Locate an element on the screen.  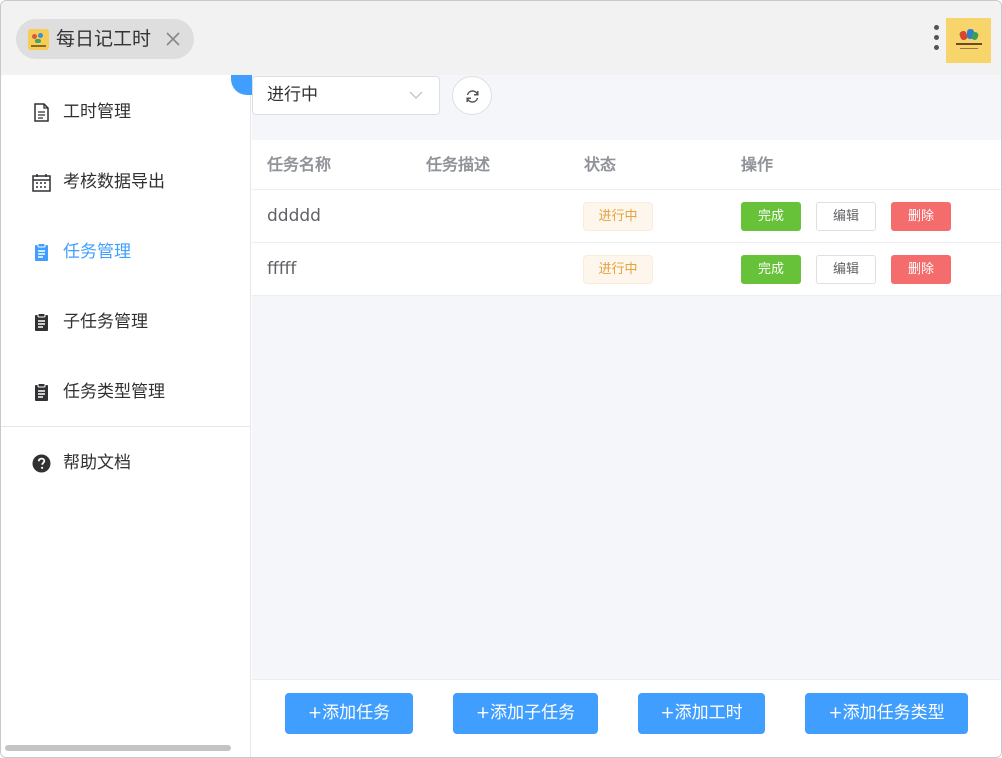
app-tab: 每日记工时 is located at coordinates (105, 39).